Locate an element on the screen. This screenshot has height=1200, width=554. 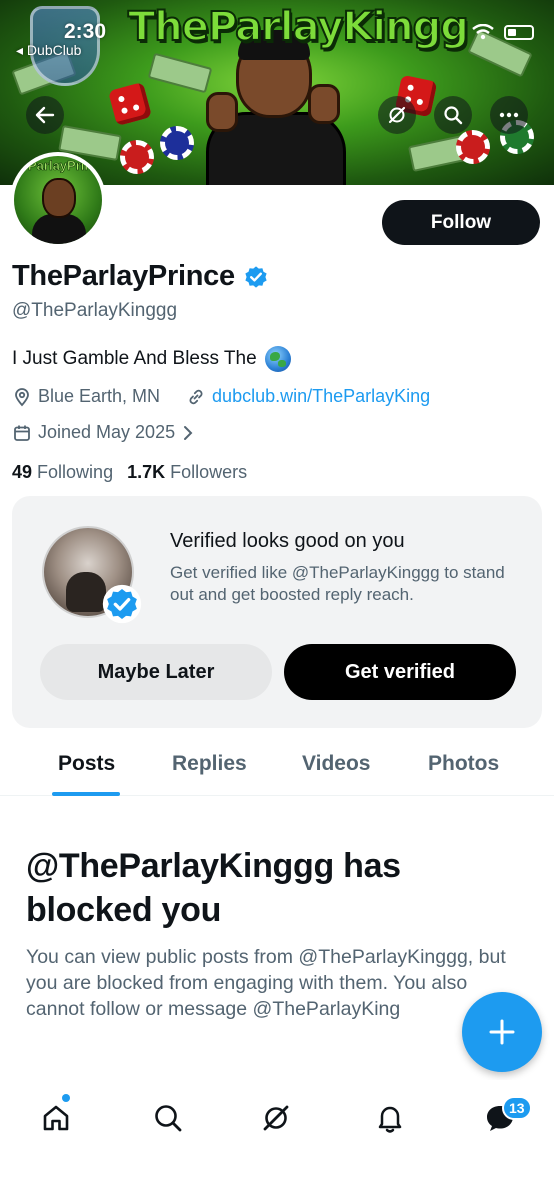
avatar-character-face is located at coordinates (59, 198).